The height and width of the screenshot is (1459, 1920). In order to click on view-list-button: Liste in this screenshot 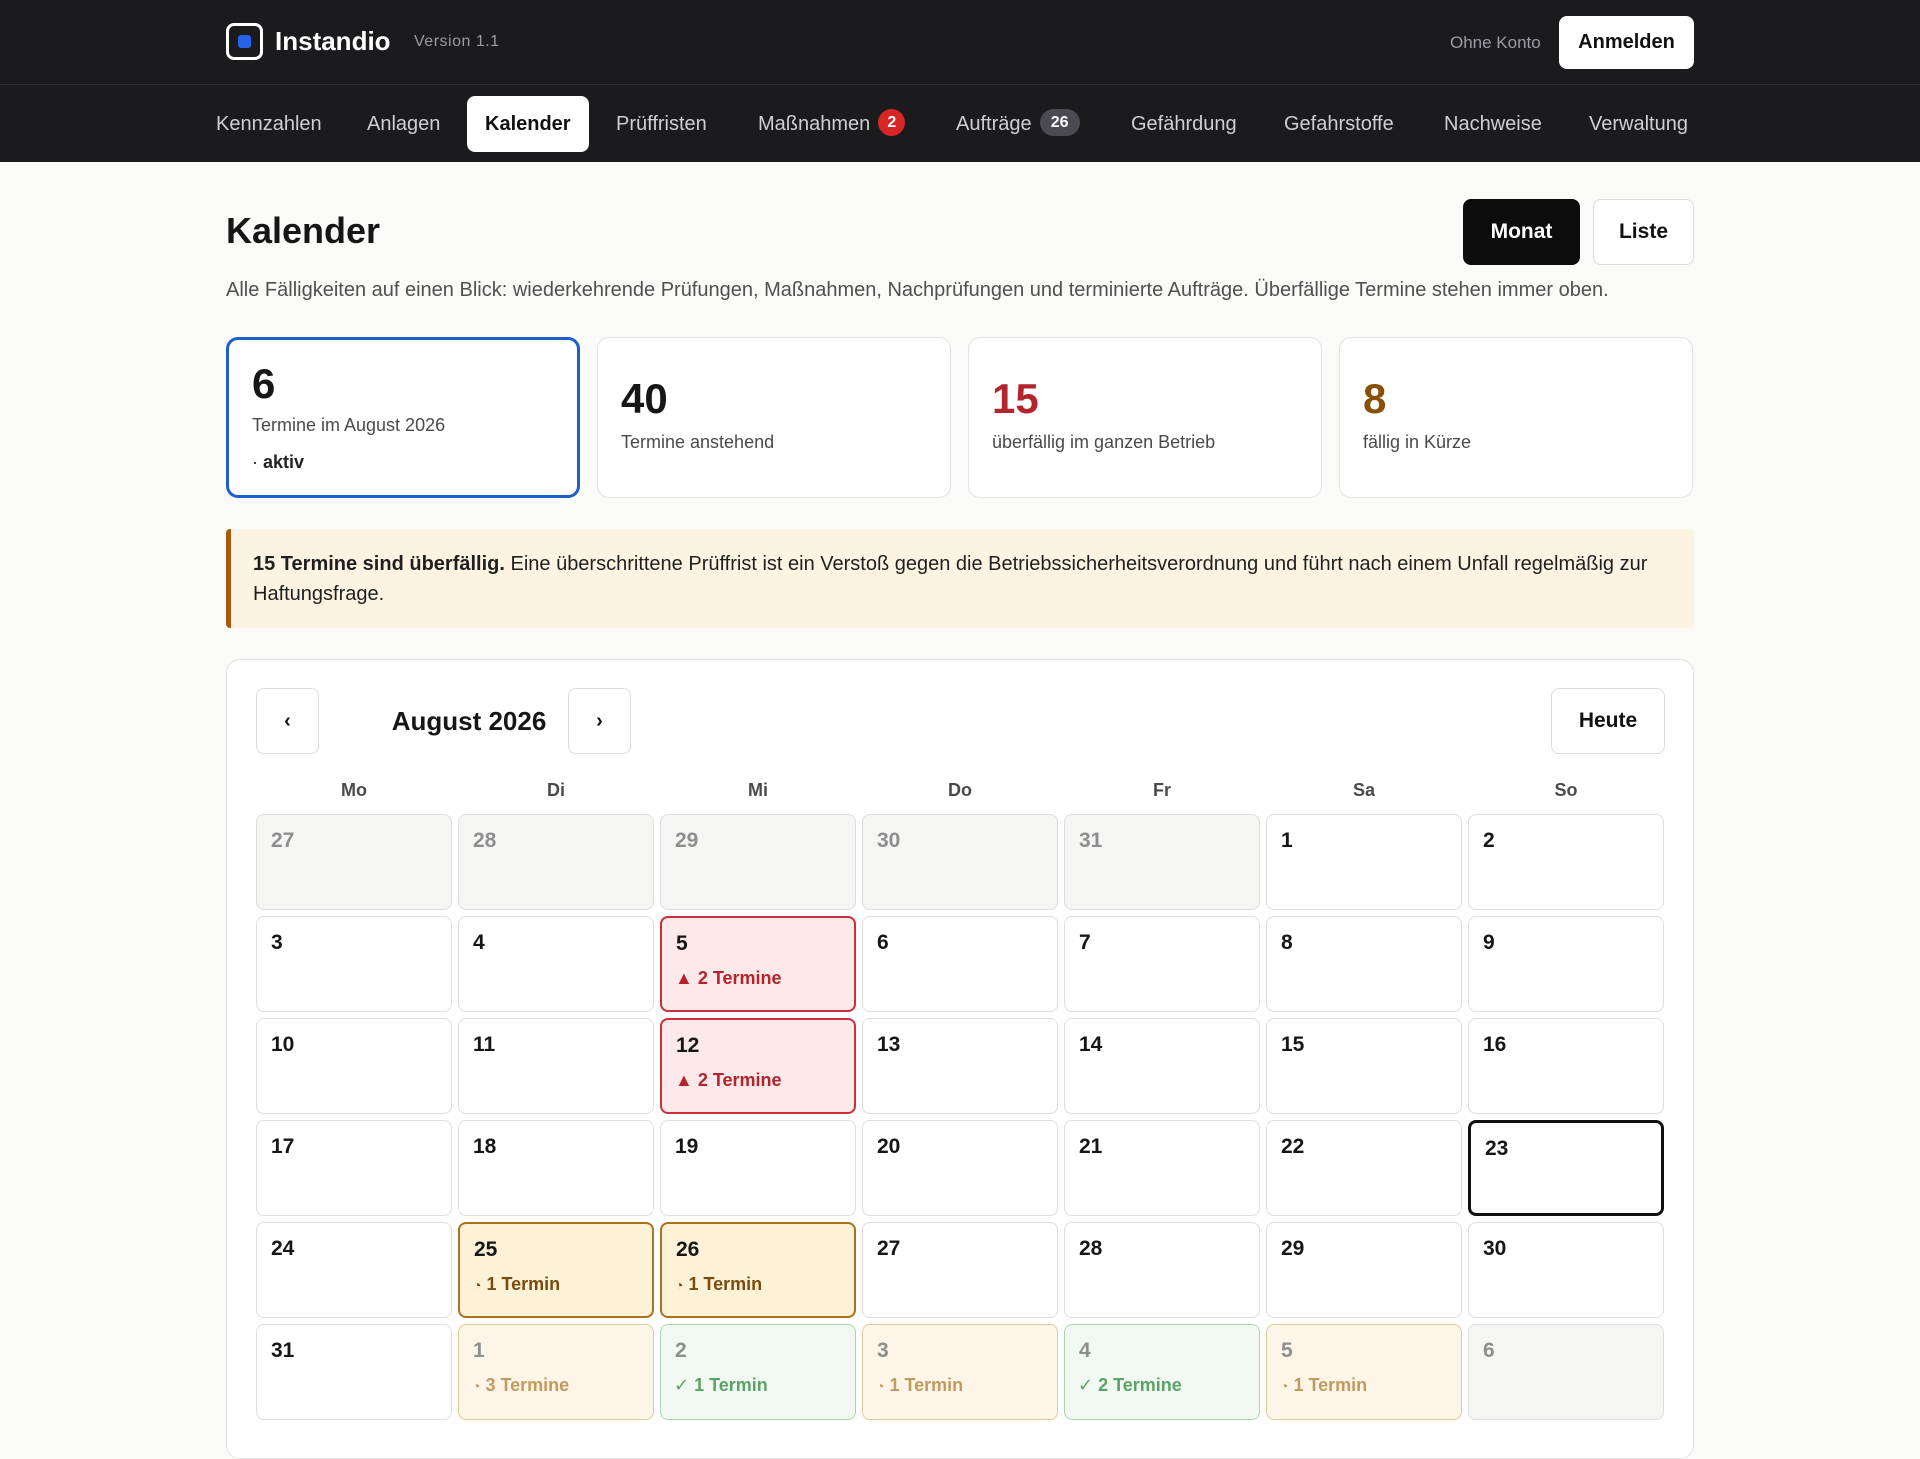, I will do `click(1643, 232)`.